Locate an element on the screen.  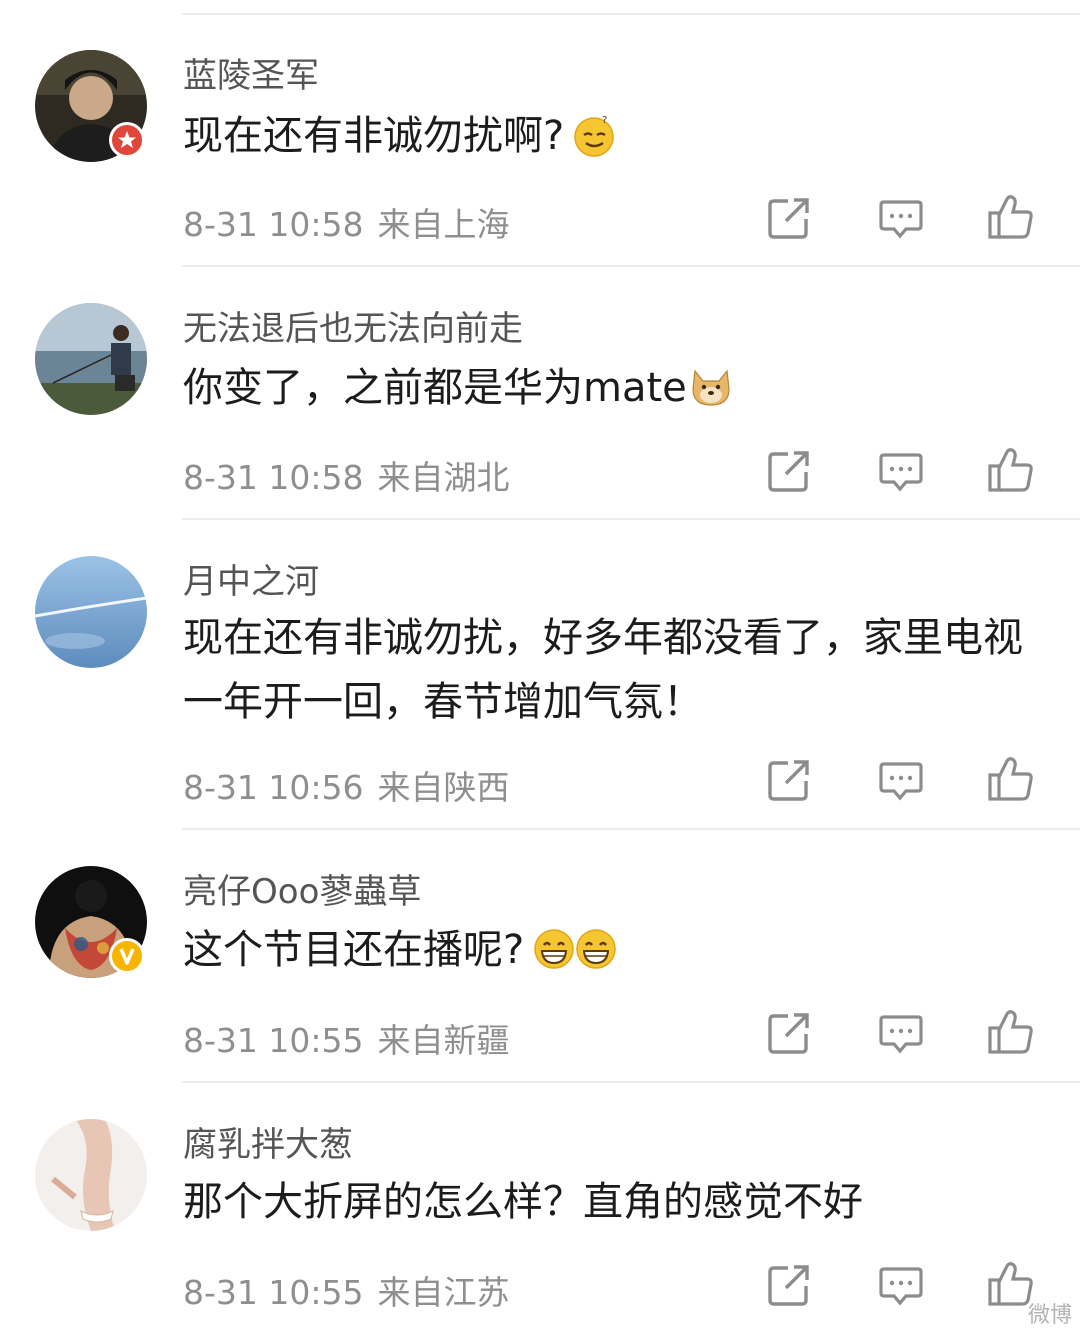
comment-text-body: 你变了，之前都是华为mate is located at coordinates (435, 388).